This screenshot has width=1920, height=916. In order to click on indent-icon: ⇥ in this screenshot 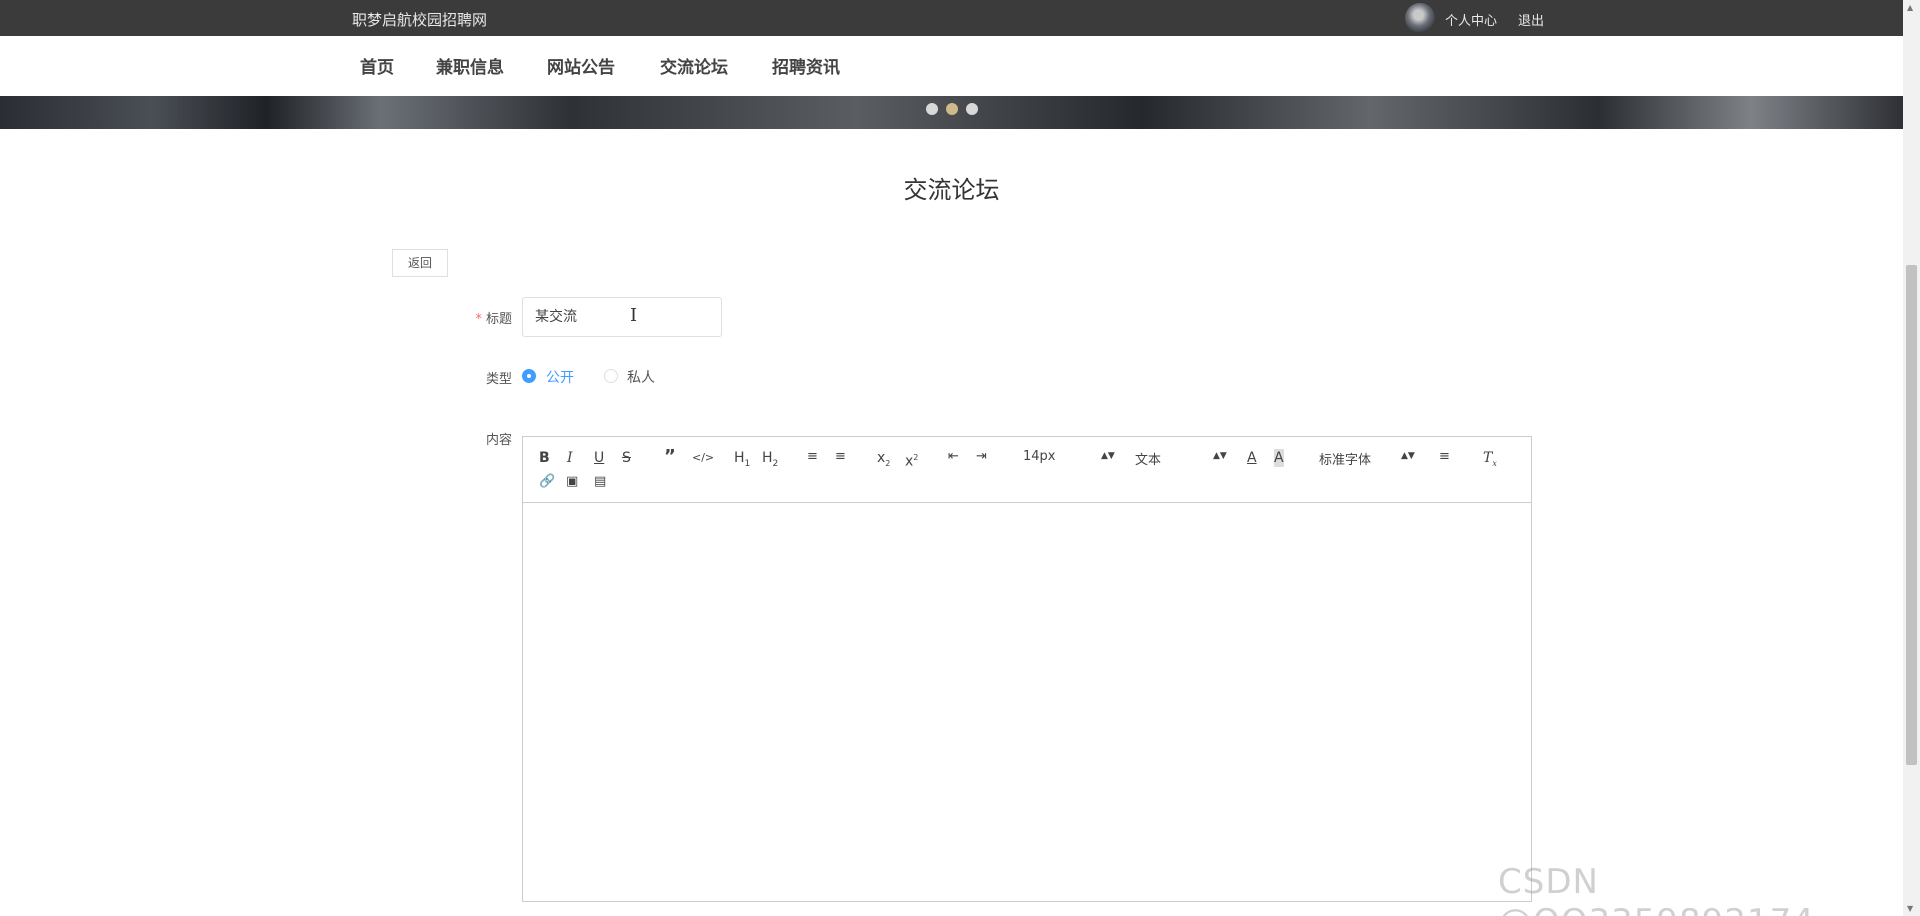, I will do `click(981, 457)`.